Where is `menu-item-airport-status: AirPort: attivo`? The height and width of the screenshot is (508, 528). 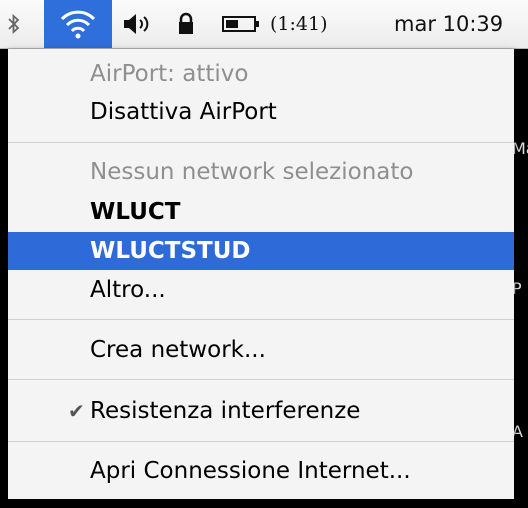
menu-item-airport-status: AirPort: attivo is located at coordinates (169, 74).